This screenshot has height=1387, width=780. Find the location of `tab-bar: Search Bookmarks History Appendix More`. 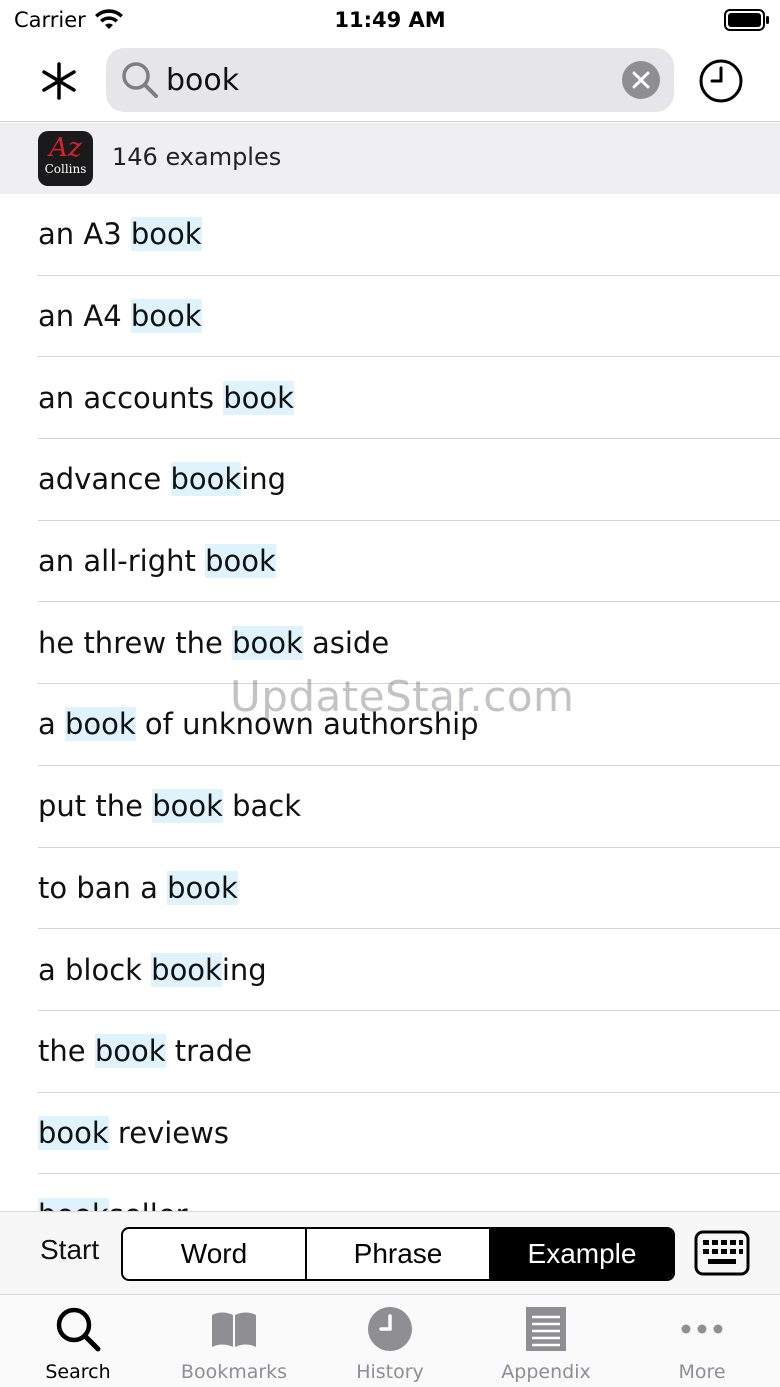

tab-bar: Search Bookmarks History Appendix More is located at coordinates (390, 1341).